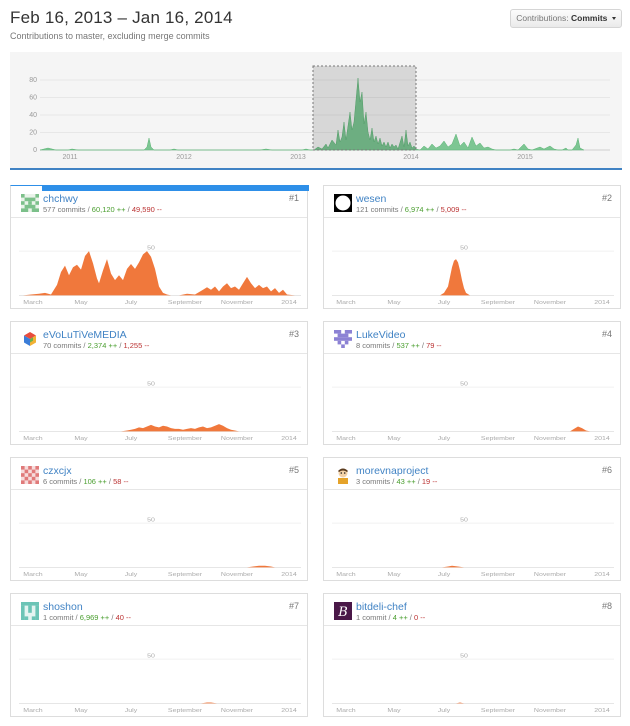 Image resolution: width=630 pixels, height=726 pixels. I want to click on dropdown-value: Commits, so click(589, 18).